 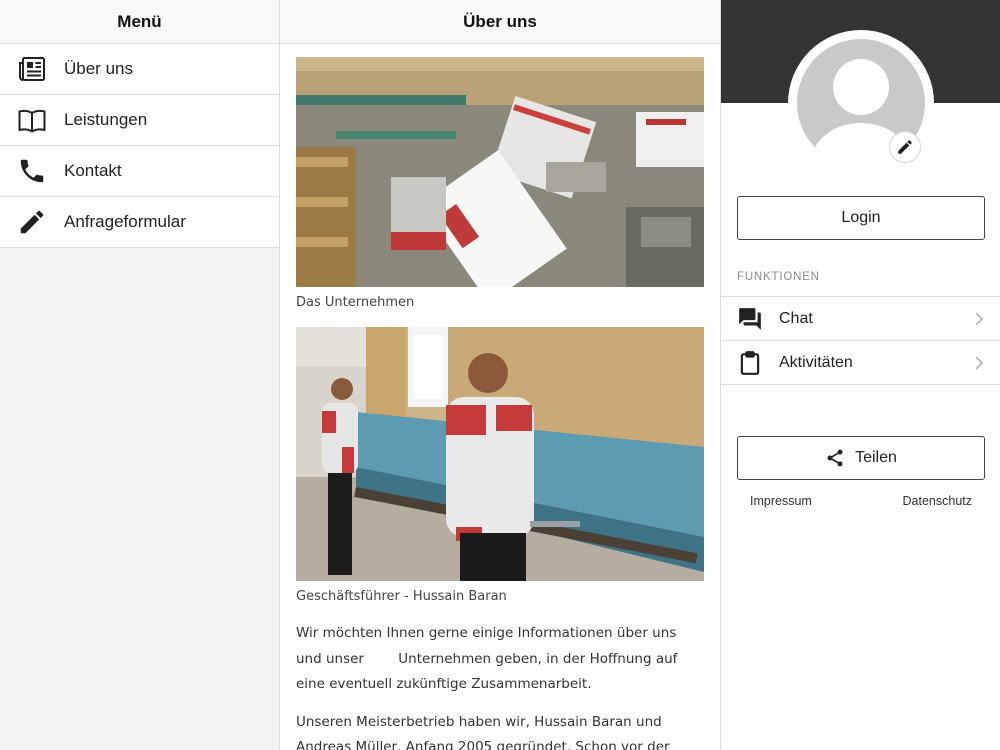 I want to click on menu-item-leistungen: Leistungen, so click(x=139, y=120).